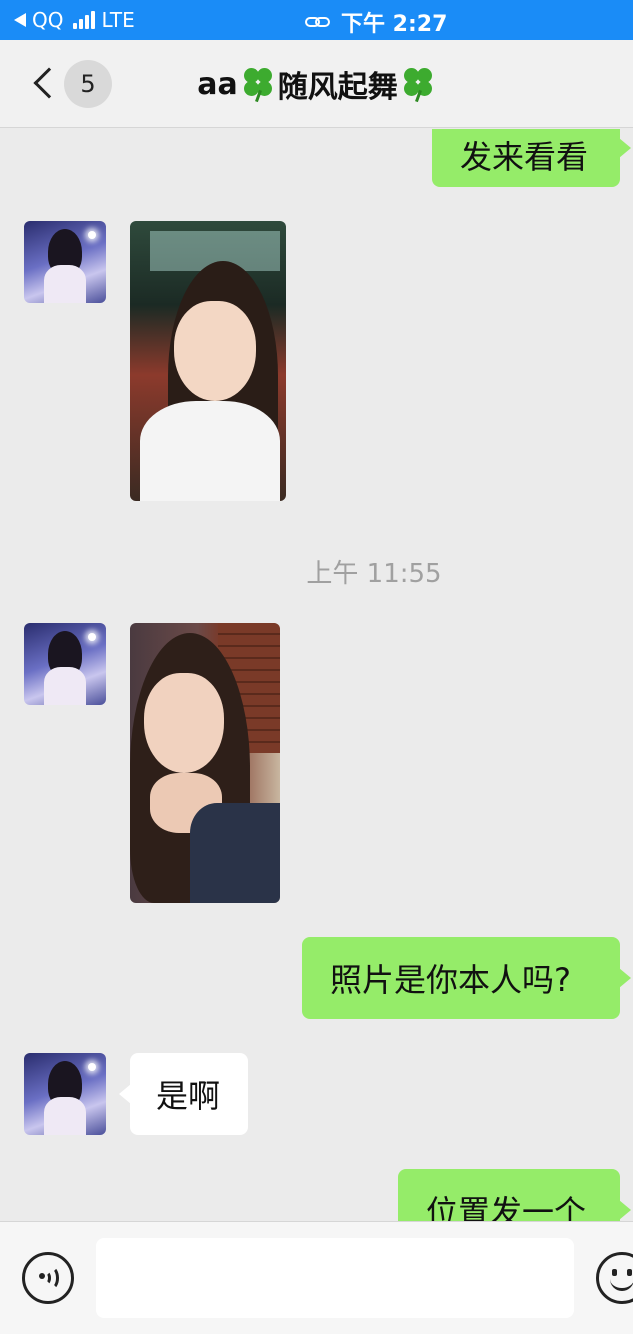  Describe the element at coordinates (337, 87) in the screenshot. I see `chat-title-name: 随风起舞` at that location.